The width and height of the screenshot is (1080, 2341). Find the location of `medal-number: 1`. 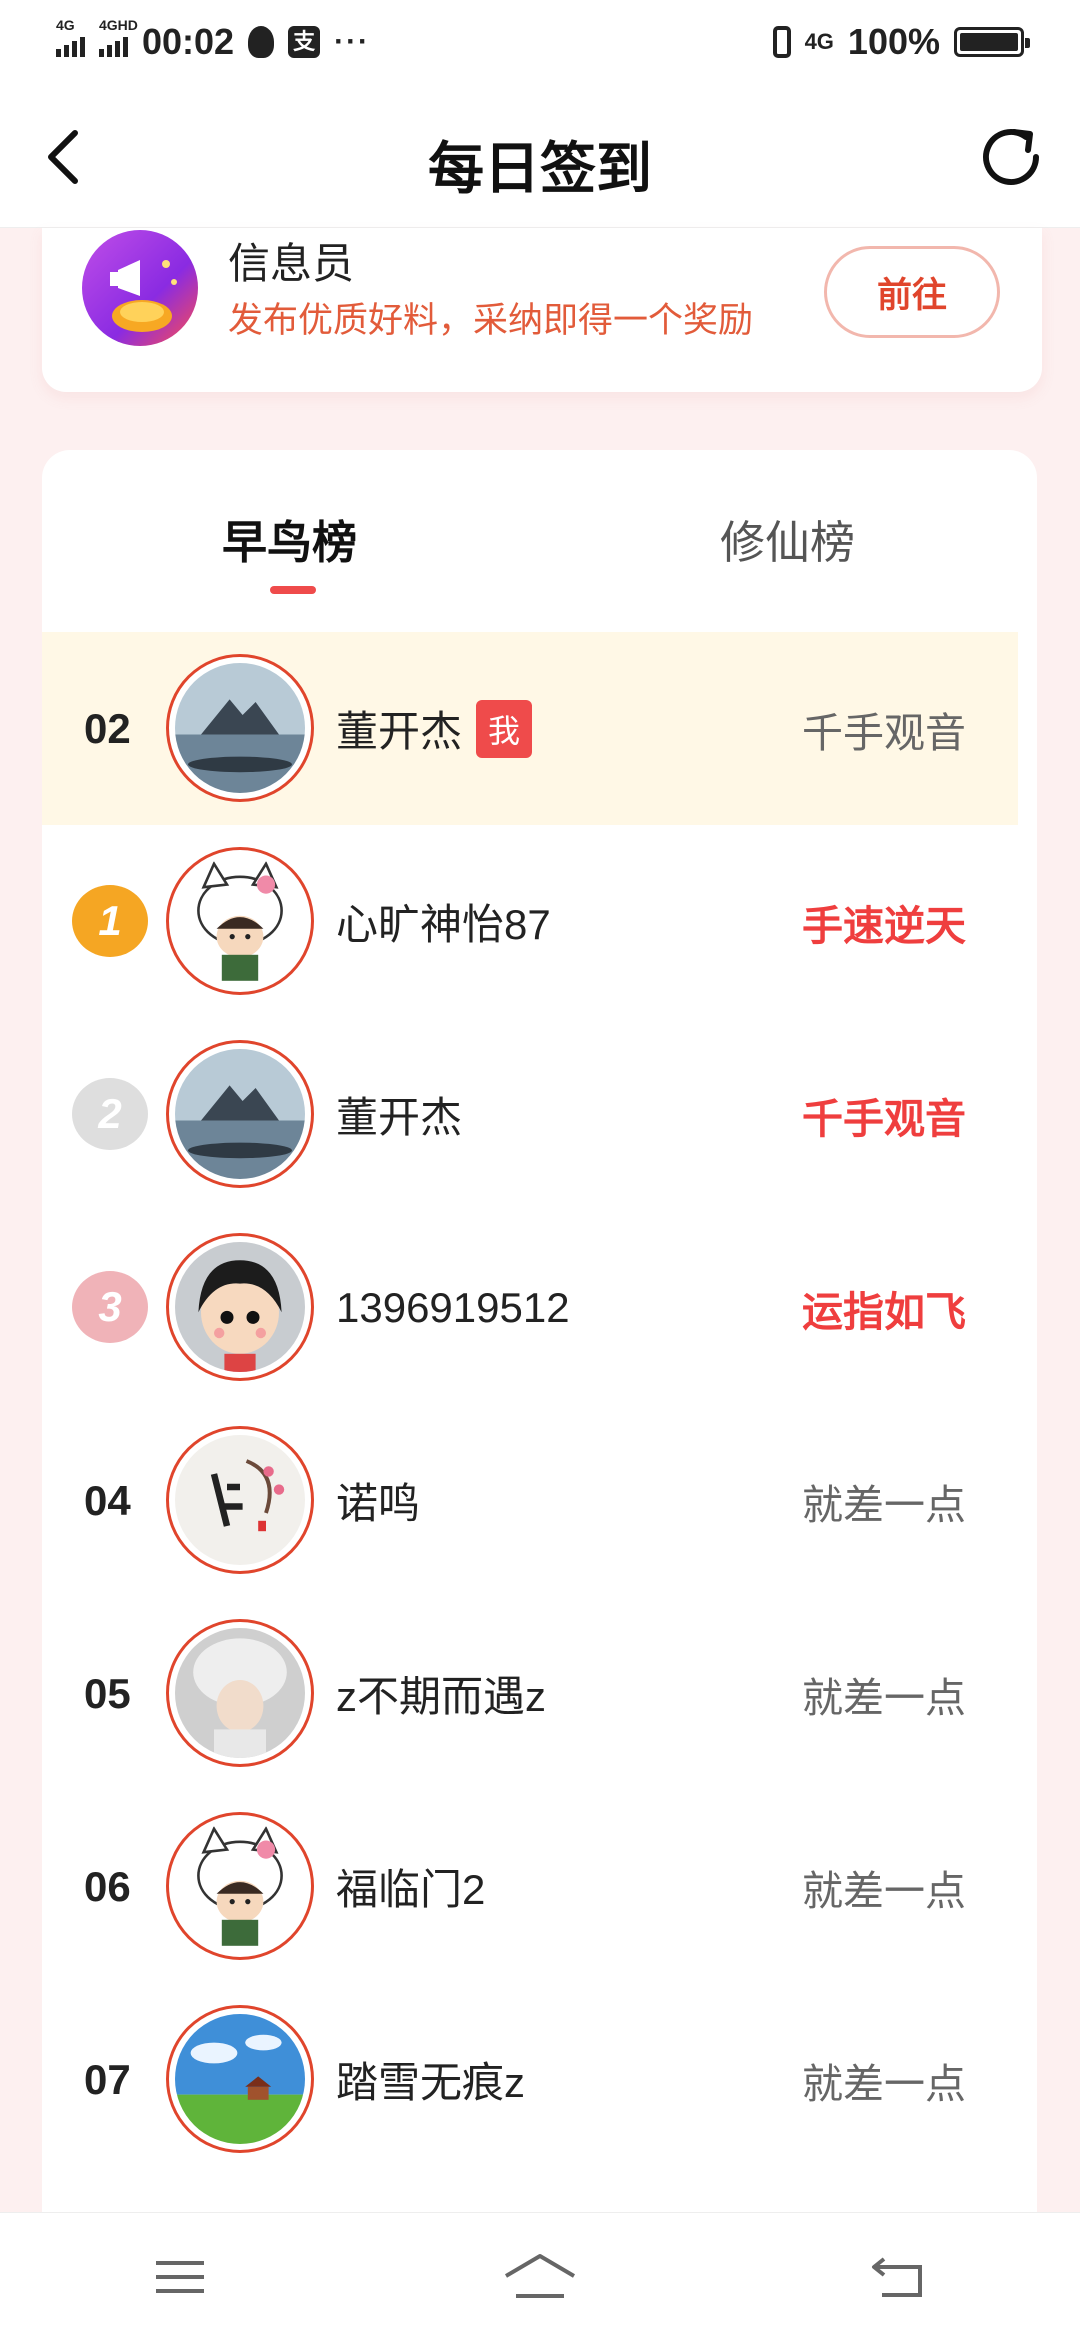

medal-number: 1 is located at coordinates (110, 920).